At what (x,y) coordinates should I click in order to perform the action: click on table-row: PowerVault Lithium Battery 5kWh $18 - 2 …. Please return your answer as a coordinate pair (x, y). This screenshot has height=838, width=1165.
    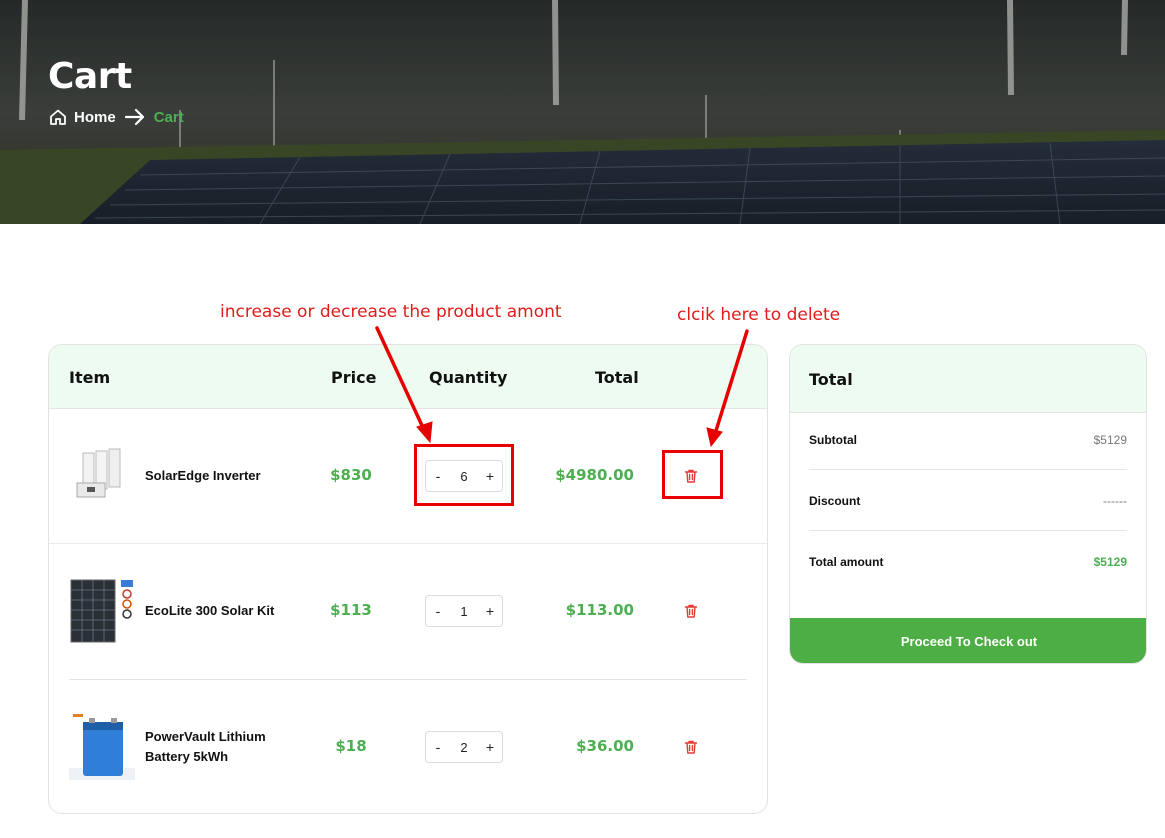
    Looking at the image, I should click on (408, 746).